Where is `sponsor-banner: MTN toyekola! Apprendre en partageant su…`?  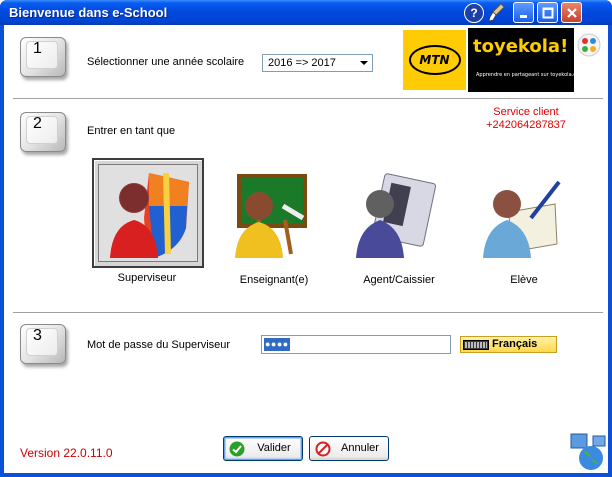
sponsor-banner: MTN toyekola! Apprendre en partageant su… is located at coordinates (502, 60).